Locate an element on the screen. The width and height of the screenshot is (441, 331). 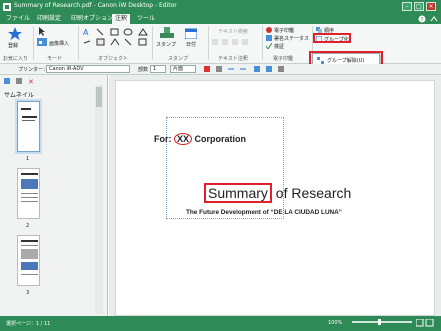
image-insert-icon is located at coordinates (42, 42).